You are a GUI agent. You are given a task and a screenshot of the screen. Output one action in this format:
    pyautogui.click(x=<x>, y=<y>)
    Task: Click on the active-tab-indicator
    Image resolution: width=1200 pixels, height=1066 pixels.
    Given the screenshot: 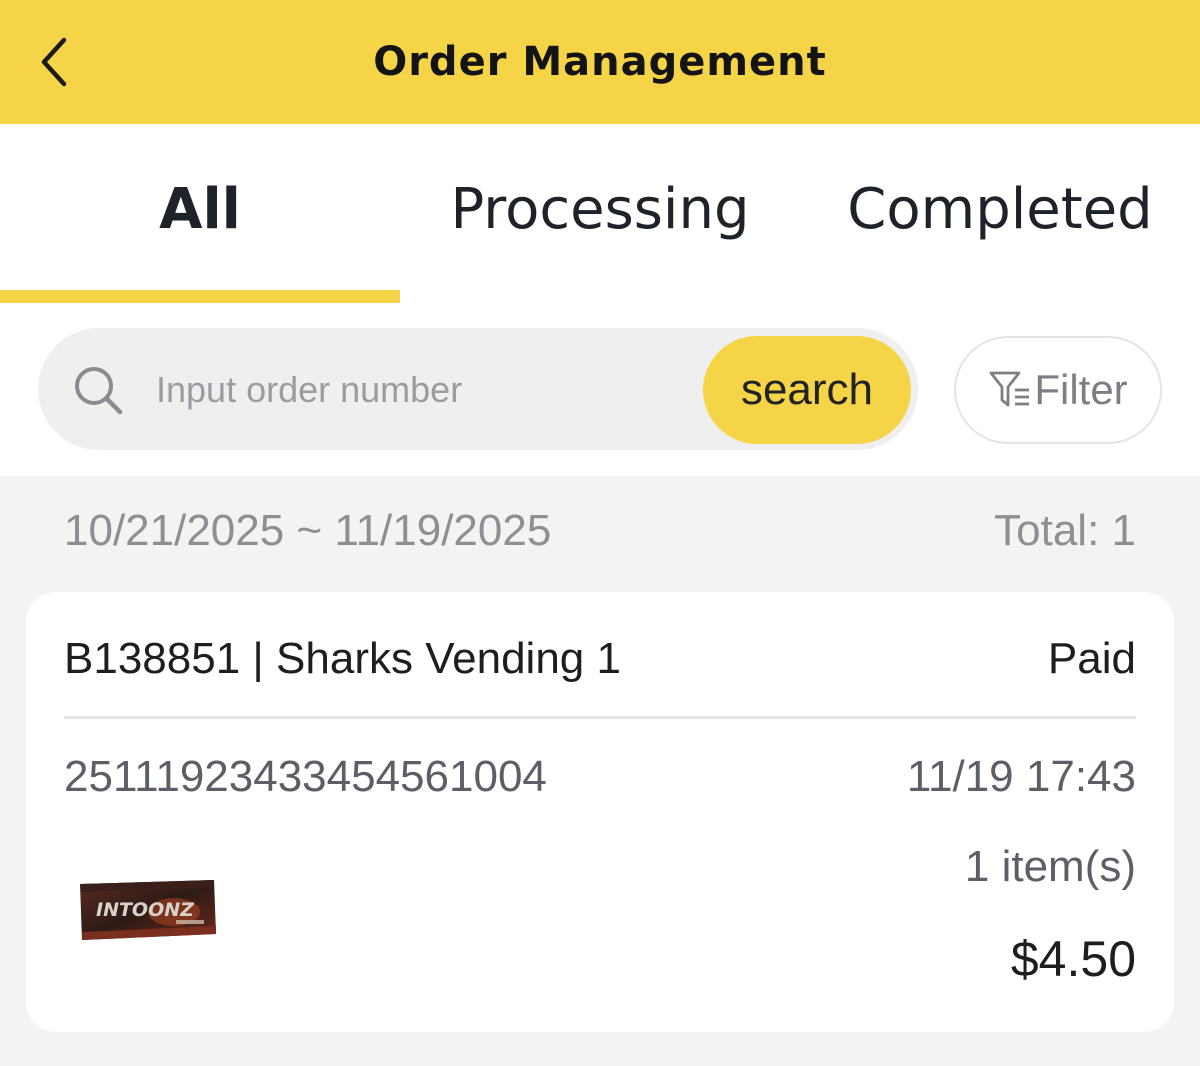 What is the action you would take?
    pyautogui.click(x=200, y=296)
    